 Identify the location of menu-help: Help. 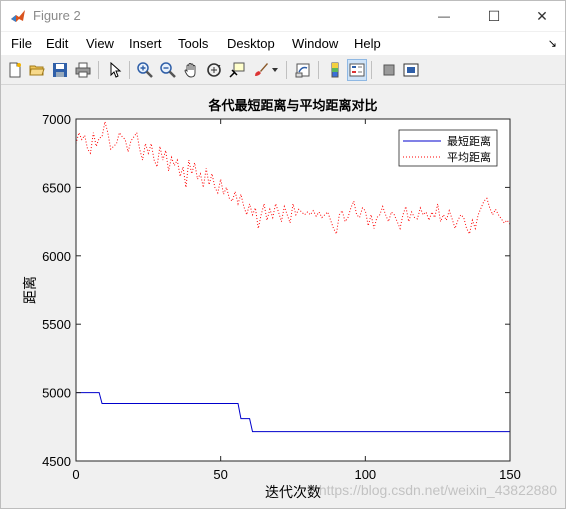
(367, 43).